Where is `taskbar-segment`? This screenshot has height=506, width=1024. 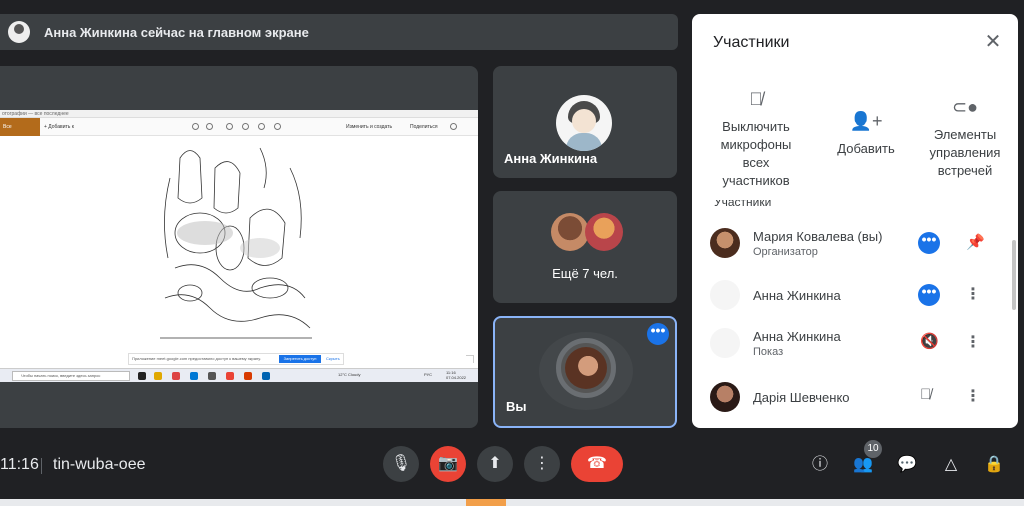
taskbar-segment is located at coordinates (486, 502).